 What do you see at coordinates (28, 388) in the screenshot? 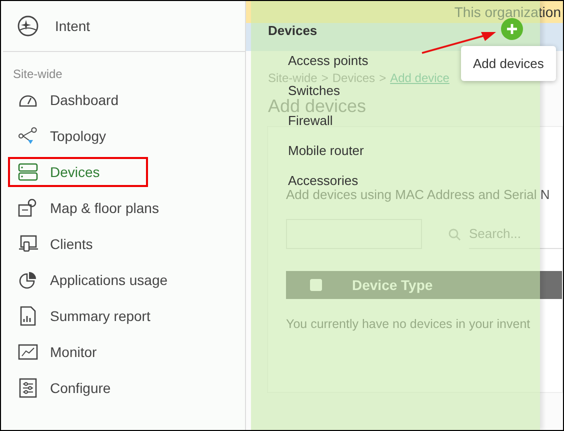
I see `sliders-icon` at bounding box center [28, 388].